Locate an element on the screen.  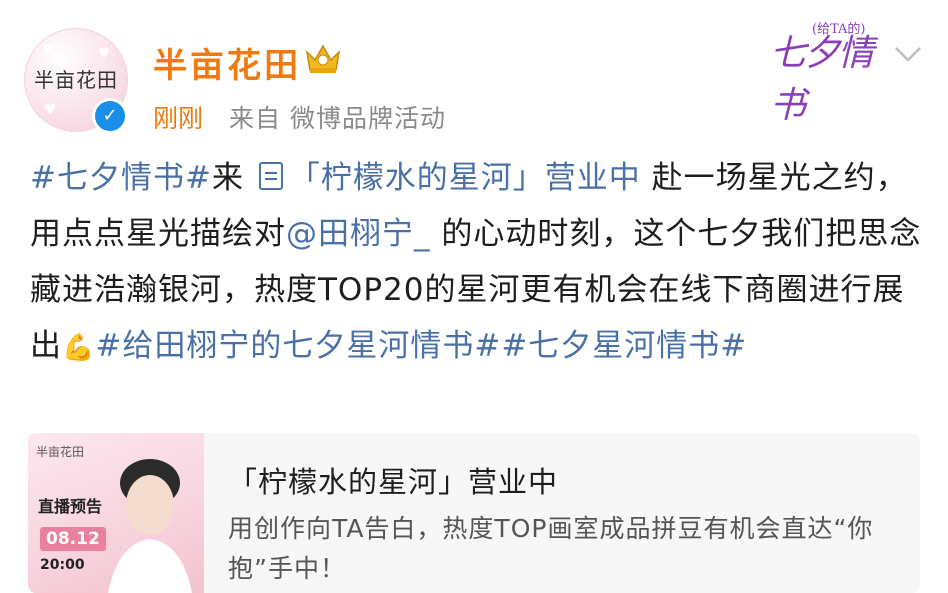
card-description: 用创作向TA告白，热度TOP画室成品拼豆有机会直达“你抱”手中！ is located at coordinates (551, 548).